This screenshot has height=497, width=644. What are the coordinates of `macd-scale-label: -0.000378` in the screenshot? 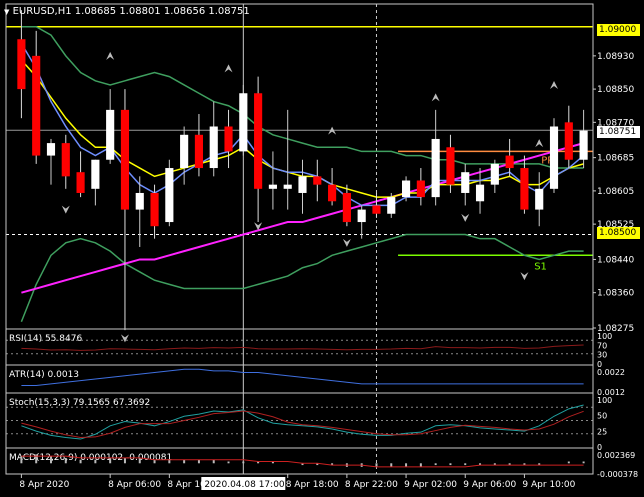 It's located at (617, 474).